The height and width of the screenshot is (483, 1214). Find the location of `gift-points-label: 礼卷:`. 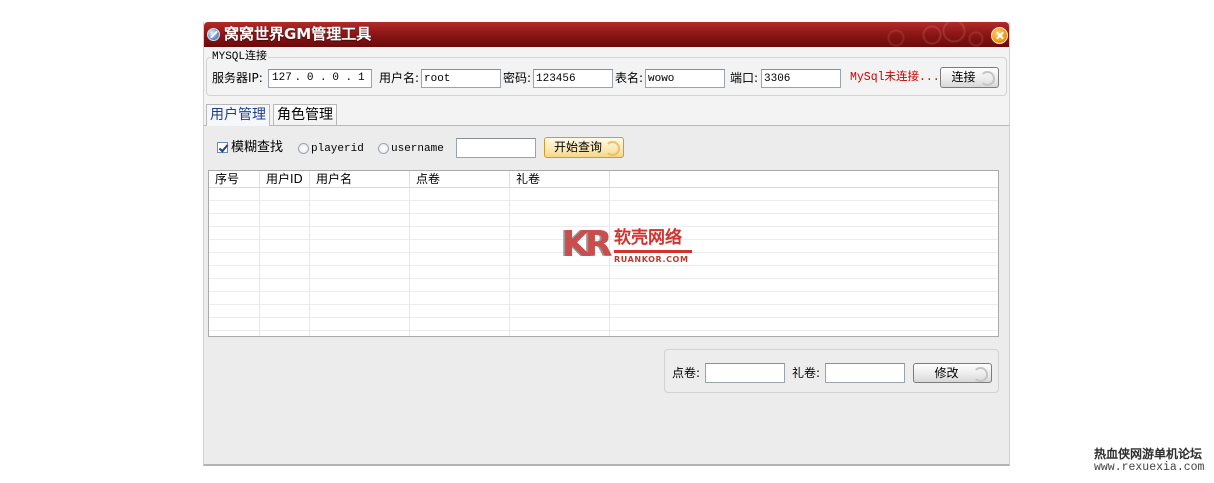

gift-points-label: 礼卷: is located at coordinates (806, 373).